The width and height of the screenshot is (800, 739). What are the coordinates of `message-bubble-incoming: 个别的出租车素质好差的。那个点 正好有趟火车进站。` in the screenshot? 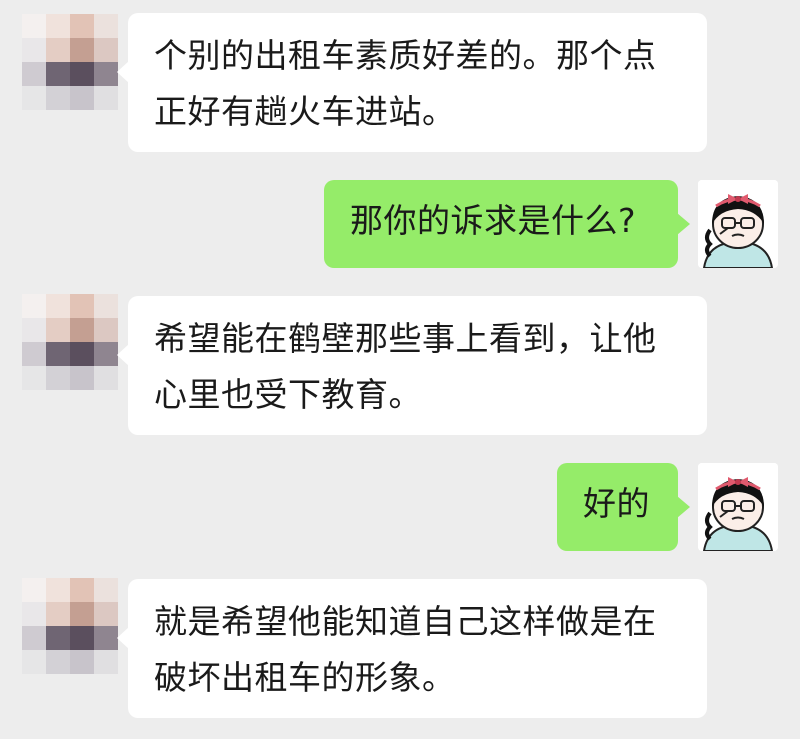 It's located at (412, 82).